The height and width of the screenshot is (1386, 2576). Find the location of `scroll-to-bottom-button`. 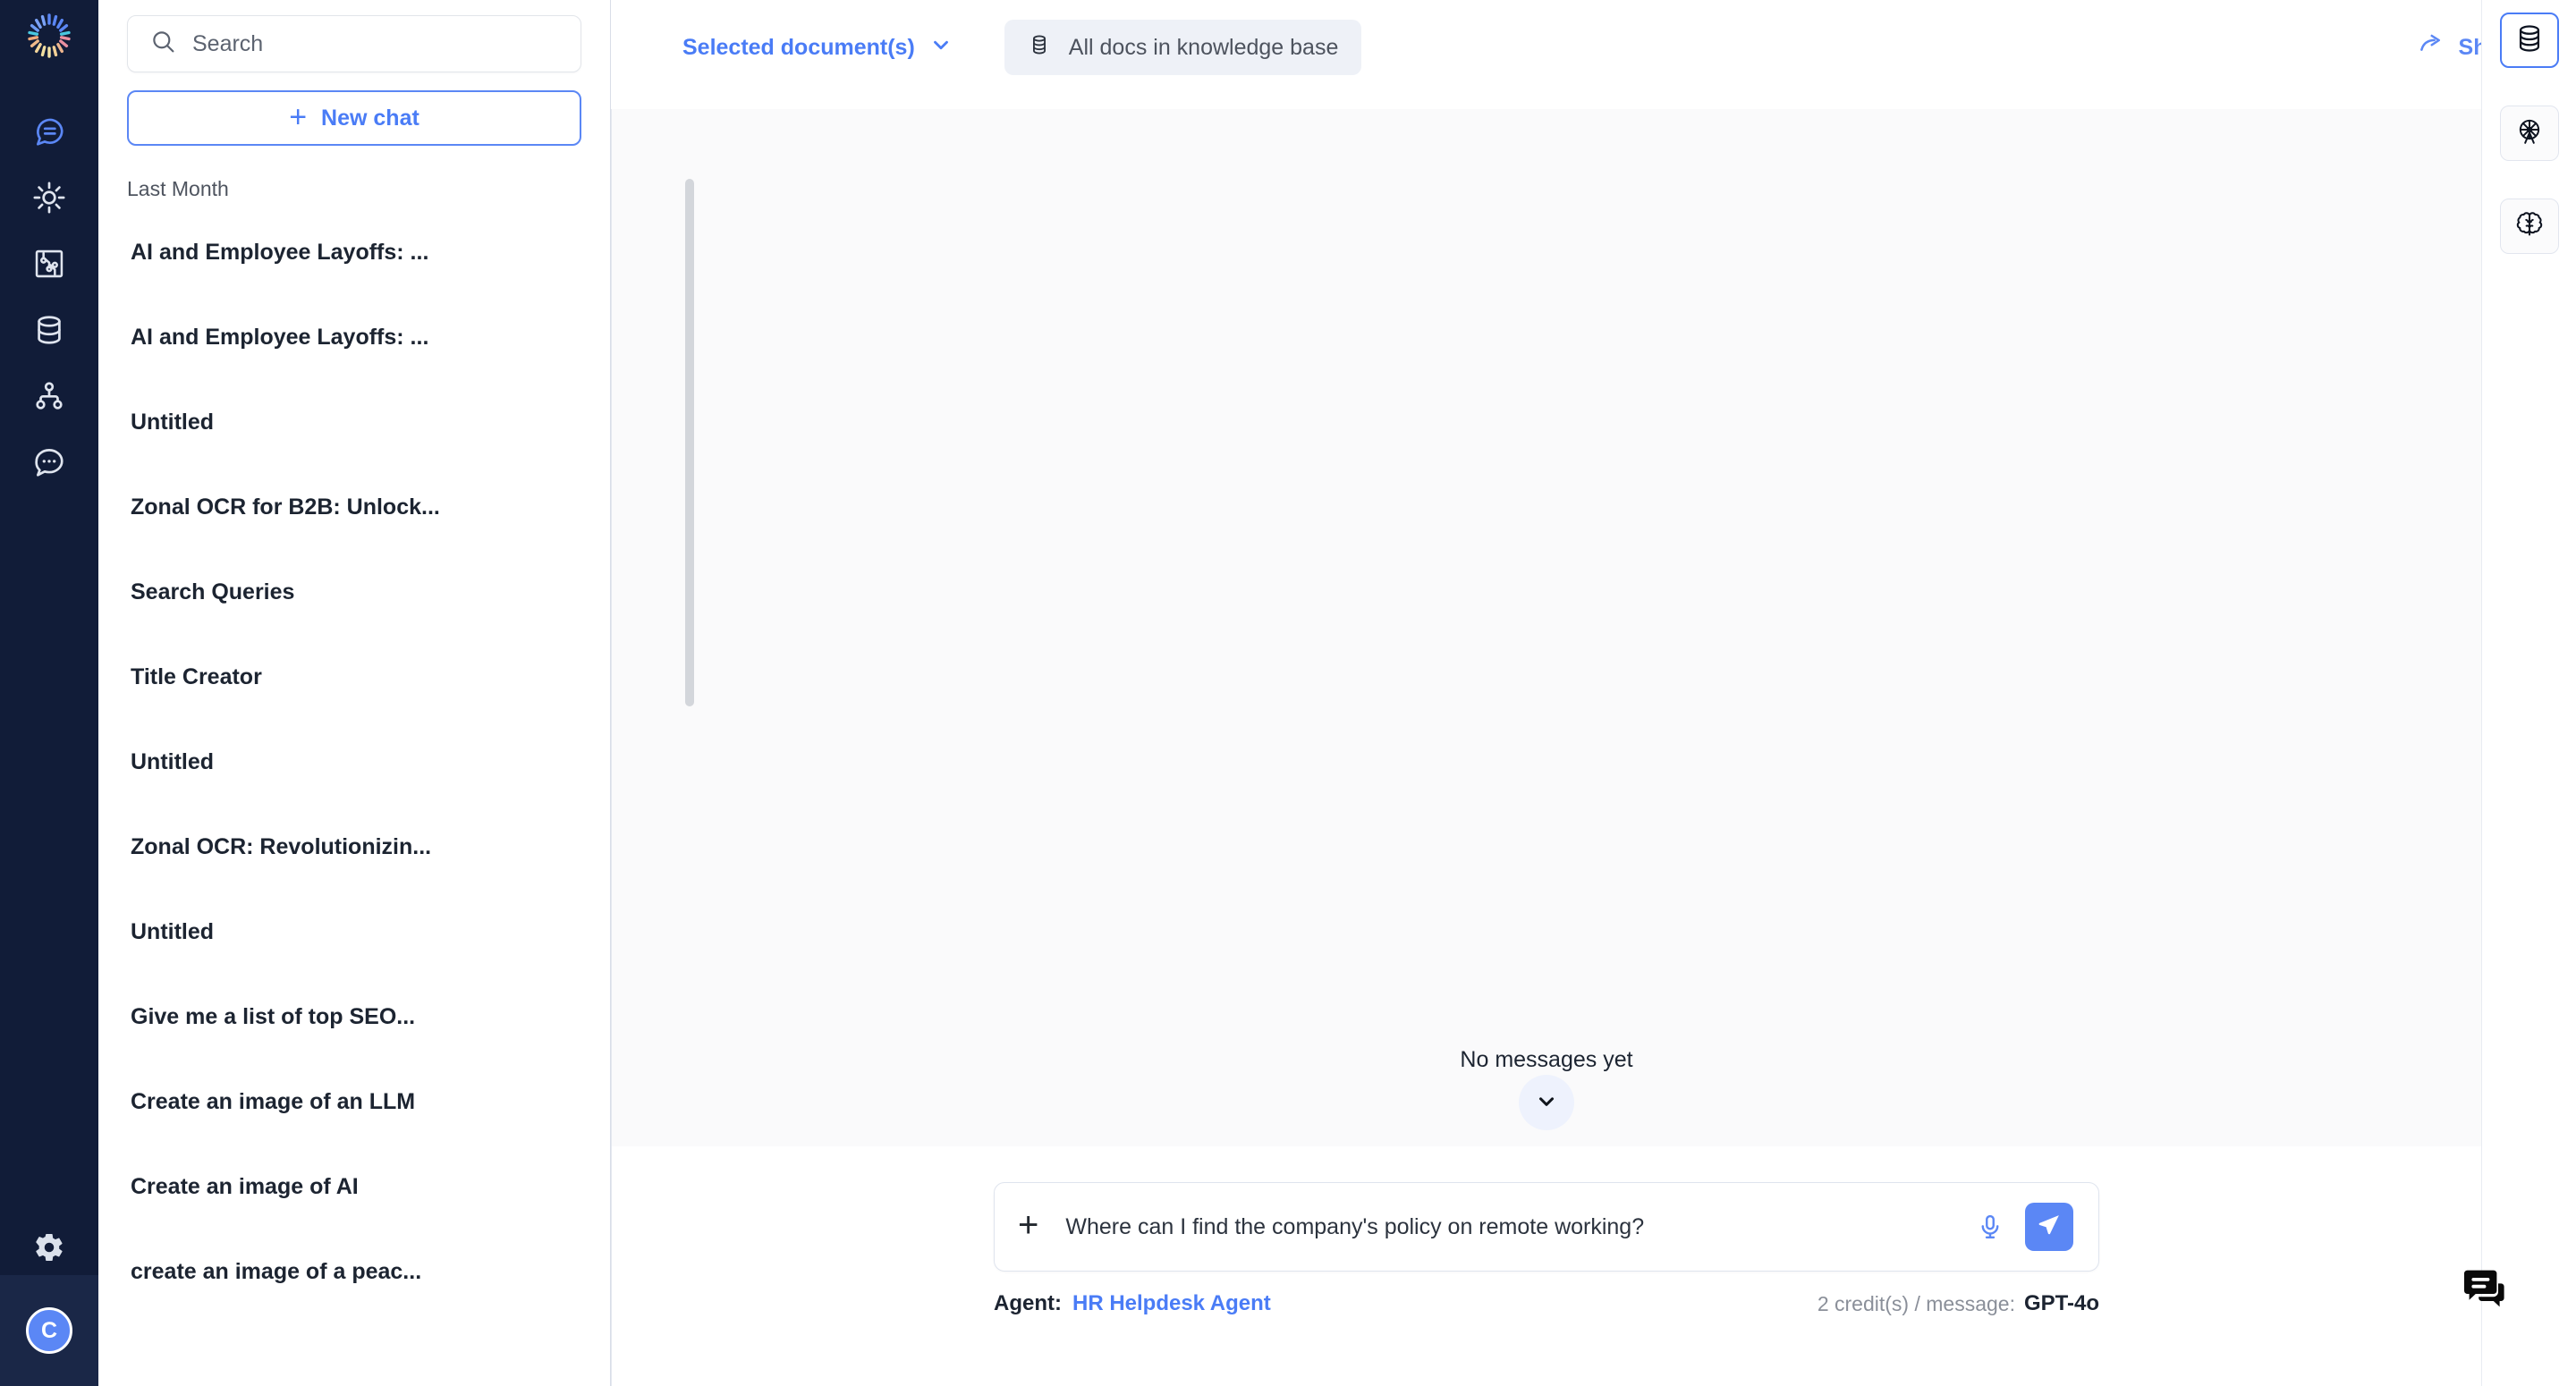

scroll-to-bottom-button is located at coordinates (1546, 1102).